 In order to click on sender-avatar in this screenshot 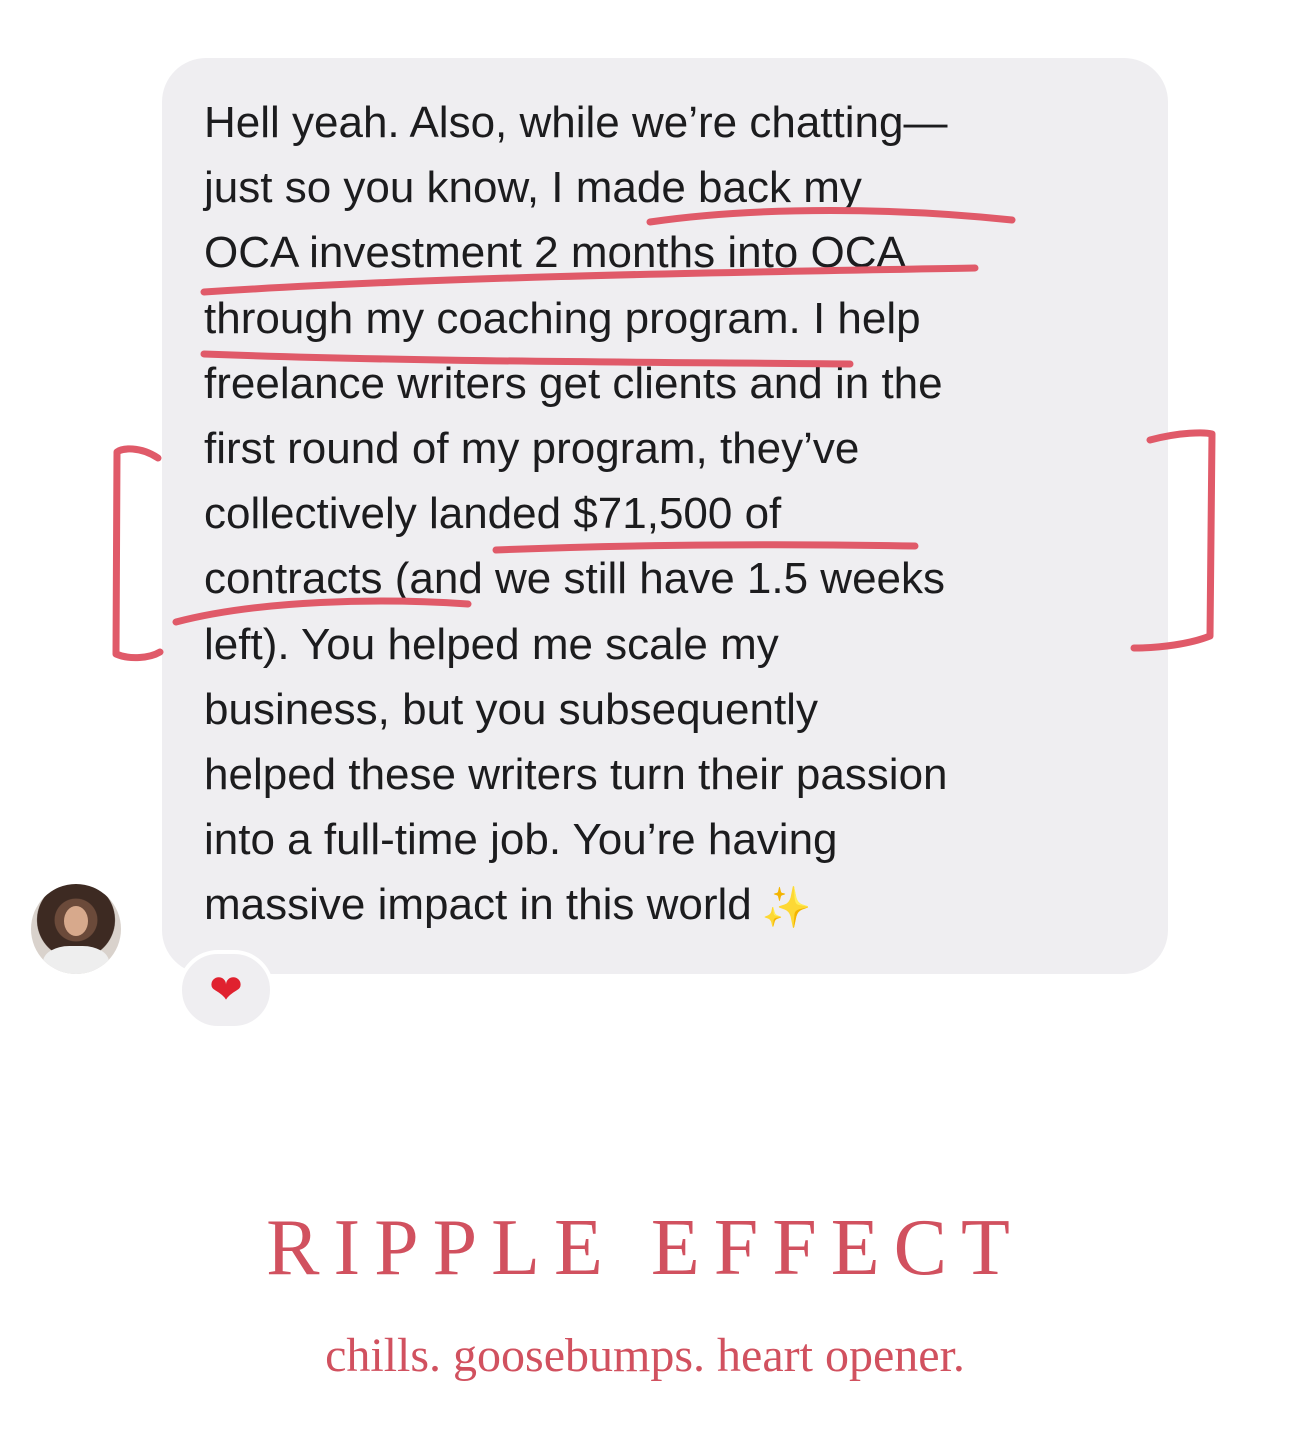, I will do `click(76, 929)`.